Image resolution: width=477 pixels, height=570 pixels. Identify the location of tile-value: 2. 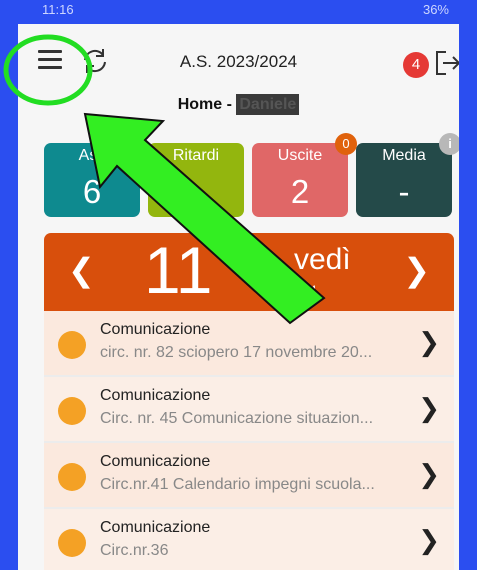
(300, 191).